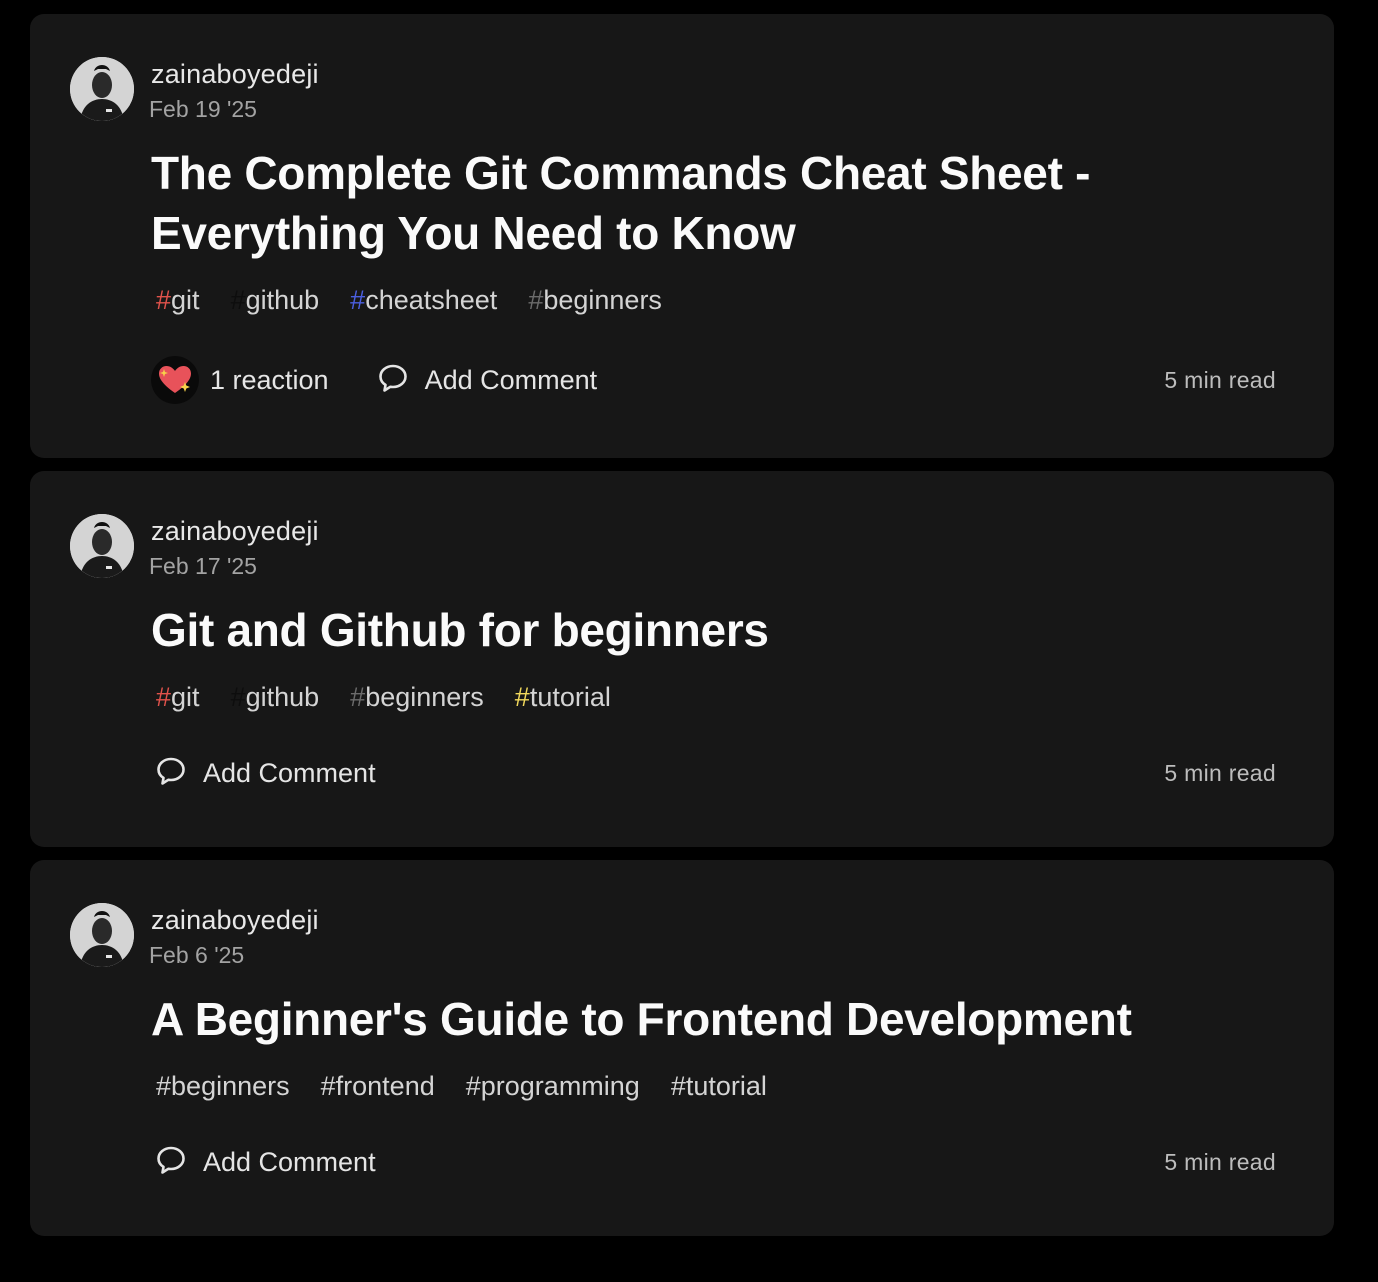 The width and height of the screenshot is (1378, 1282). Describe the element at coordinates (460, 630) in the screenshot. I see `post-title: Git and Github for beginners` at that location.